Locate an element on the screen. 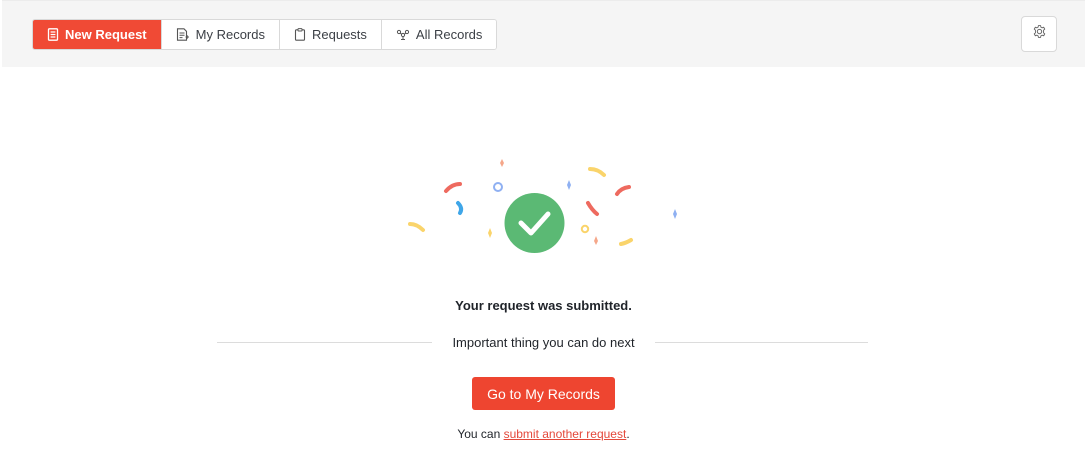 The height and width of the screenshot is (462, 1090). tab-requests: Requests is located at coordinates (331, 34).